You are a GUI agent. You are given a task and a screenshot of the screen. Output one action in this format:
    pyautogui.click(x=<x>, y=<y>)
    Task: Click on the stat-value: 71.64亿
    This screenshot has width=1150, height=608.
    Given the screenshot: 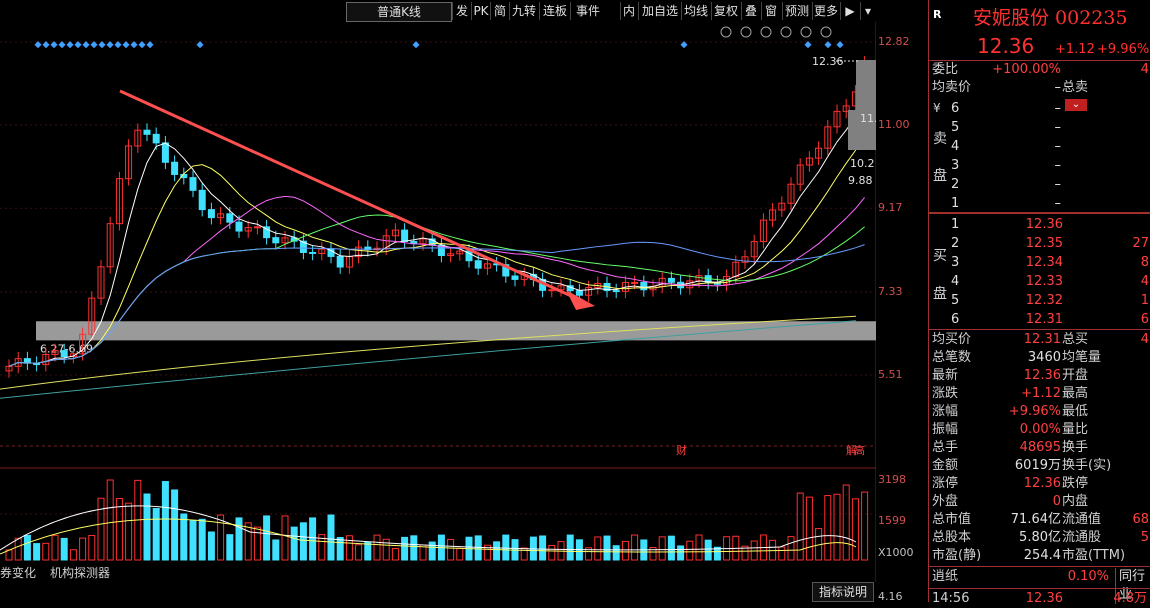 What is the action you would take?
    pyautogui.click(x=1035, y=519)
    